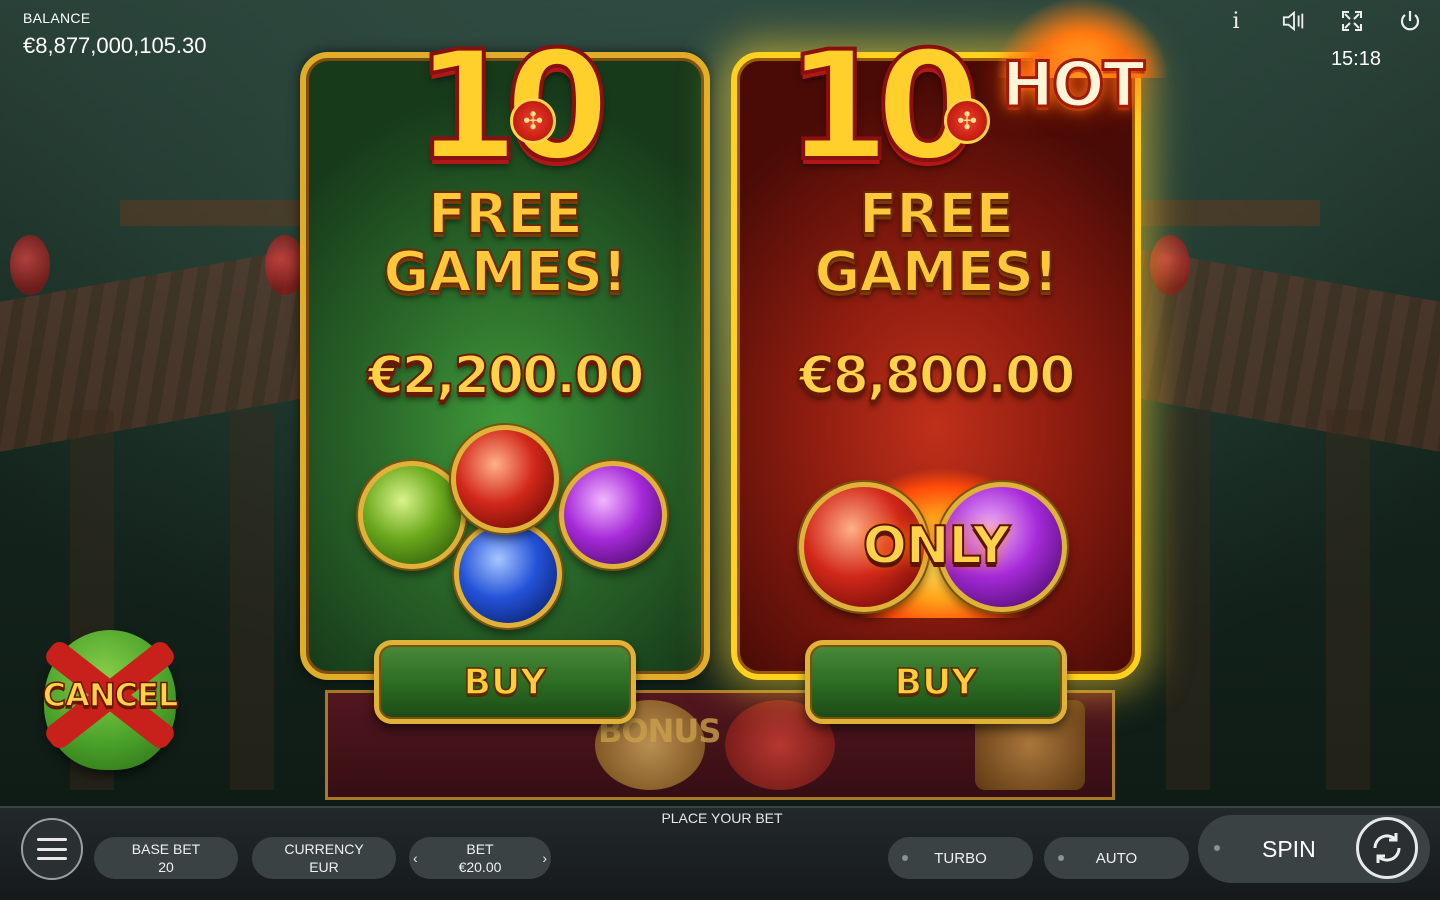 Image resolution: width=1440 pixels, height=900 pixels. I want to click on clock: 15:18, so click(1355, 59).